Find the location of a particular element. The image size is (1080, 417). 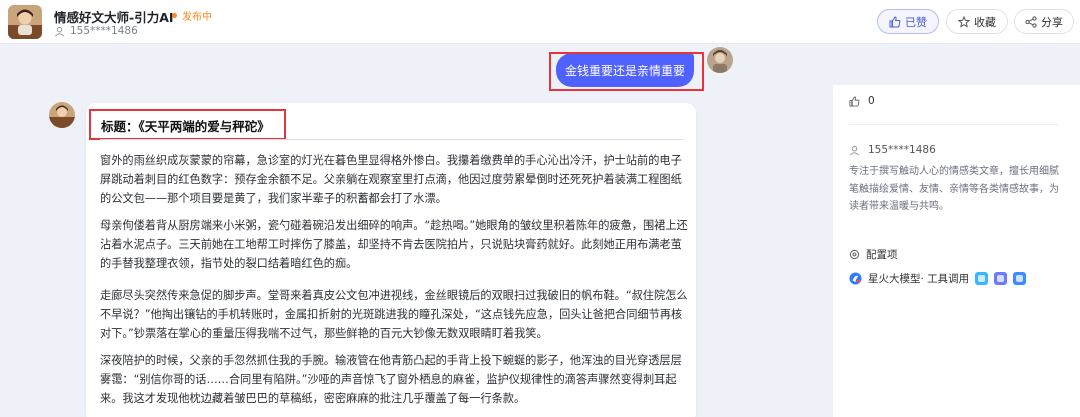

favorite-label: 收藏 is located at coordinates (985, 22).